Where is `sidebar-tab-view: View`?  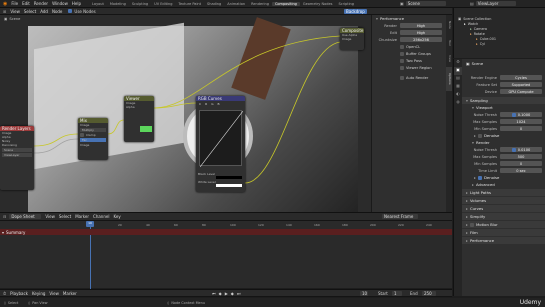 sidebar-tab-view: View is located at coordinates (449, 59).